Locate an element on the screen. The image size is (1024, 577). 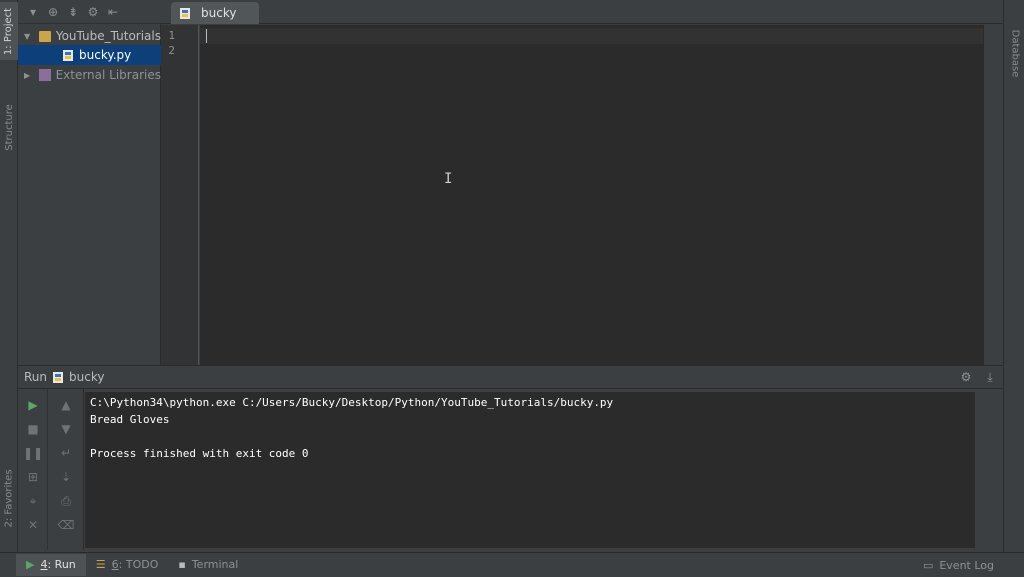
bottom-tab-terminal: ▪ Terminal is located at coordinates (208, 565).